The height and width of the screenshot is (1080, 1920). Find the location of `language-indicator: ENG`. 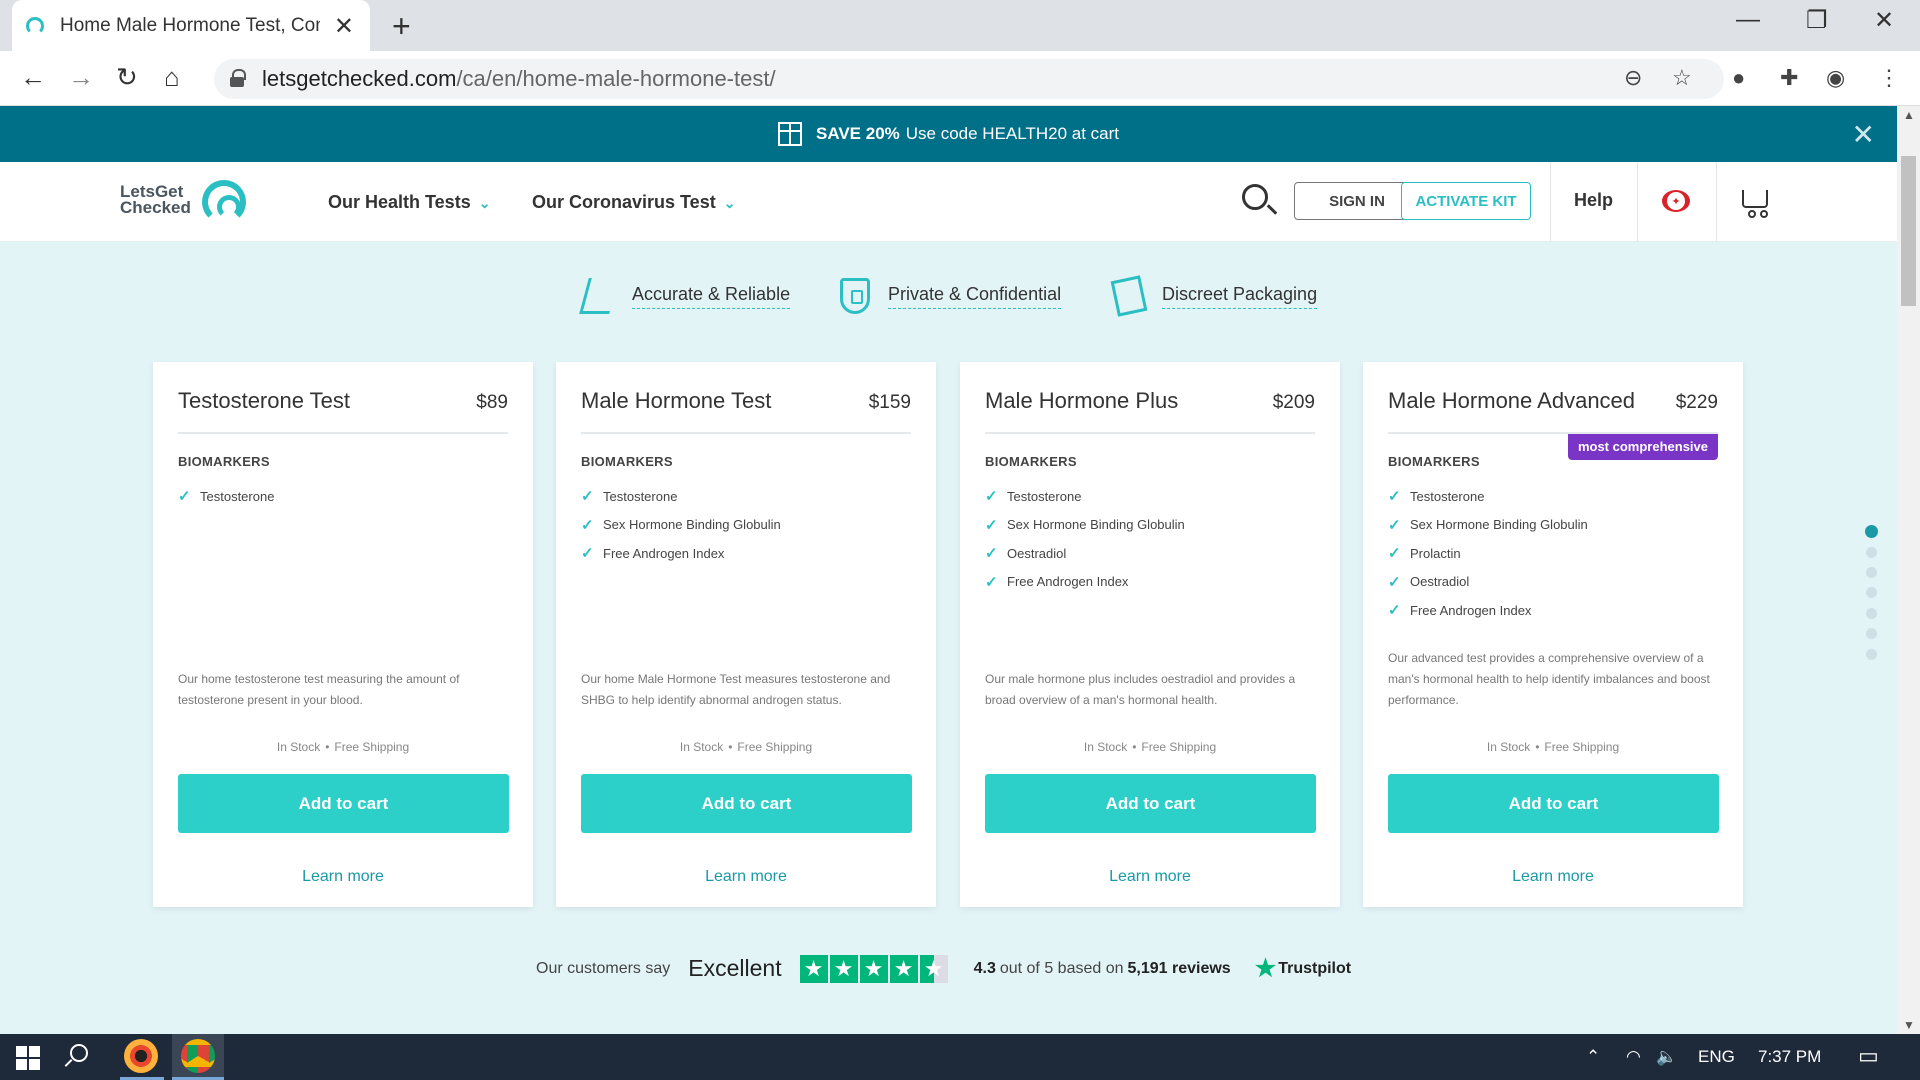

language-indicator: ENG is located at coordinates (1716, 1057).